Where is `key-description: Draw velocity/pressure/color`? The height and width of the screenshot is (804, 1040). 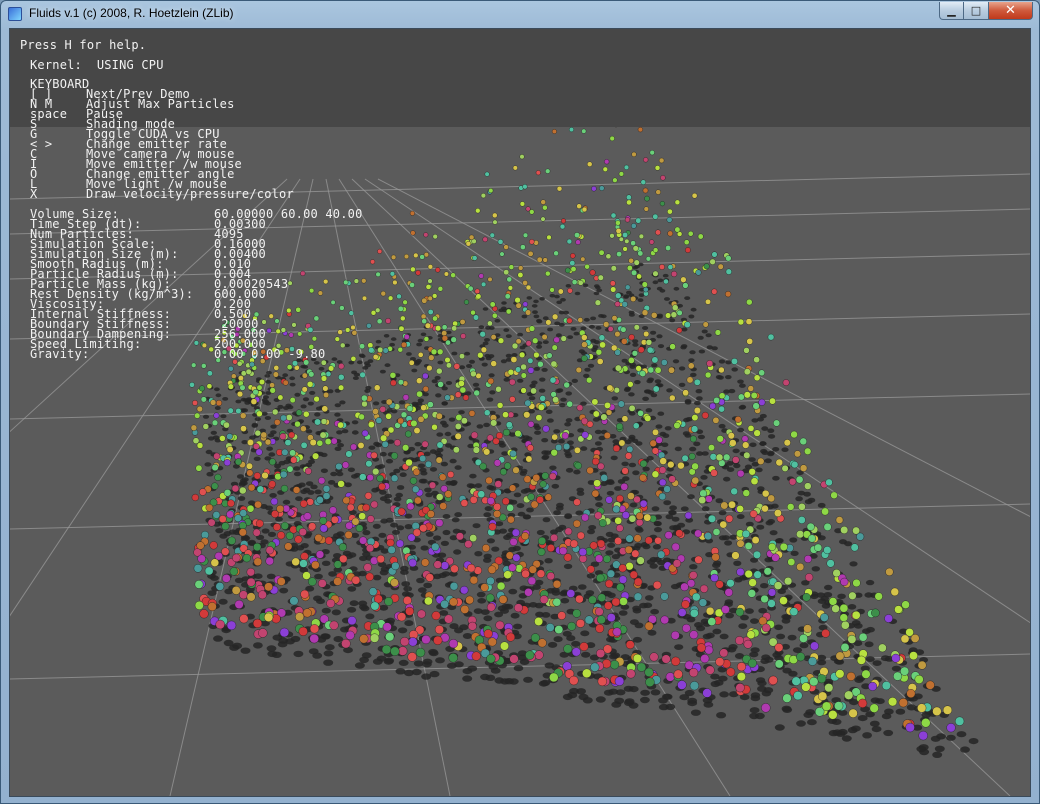 key-description: Draw velocity/pressure/color is located at coordinates (190, 194).